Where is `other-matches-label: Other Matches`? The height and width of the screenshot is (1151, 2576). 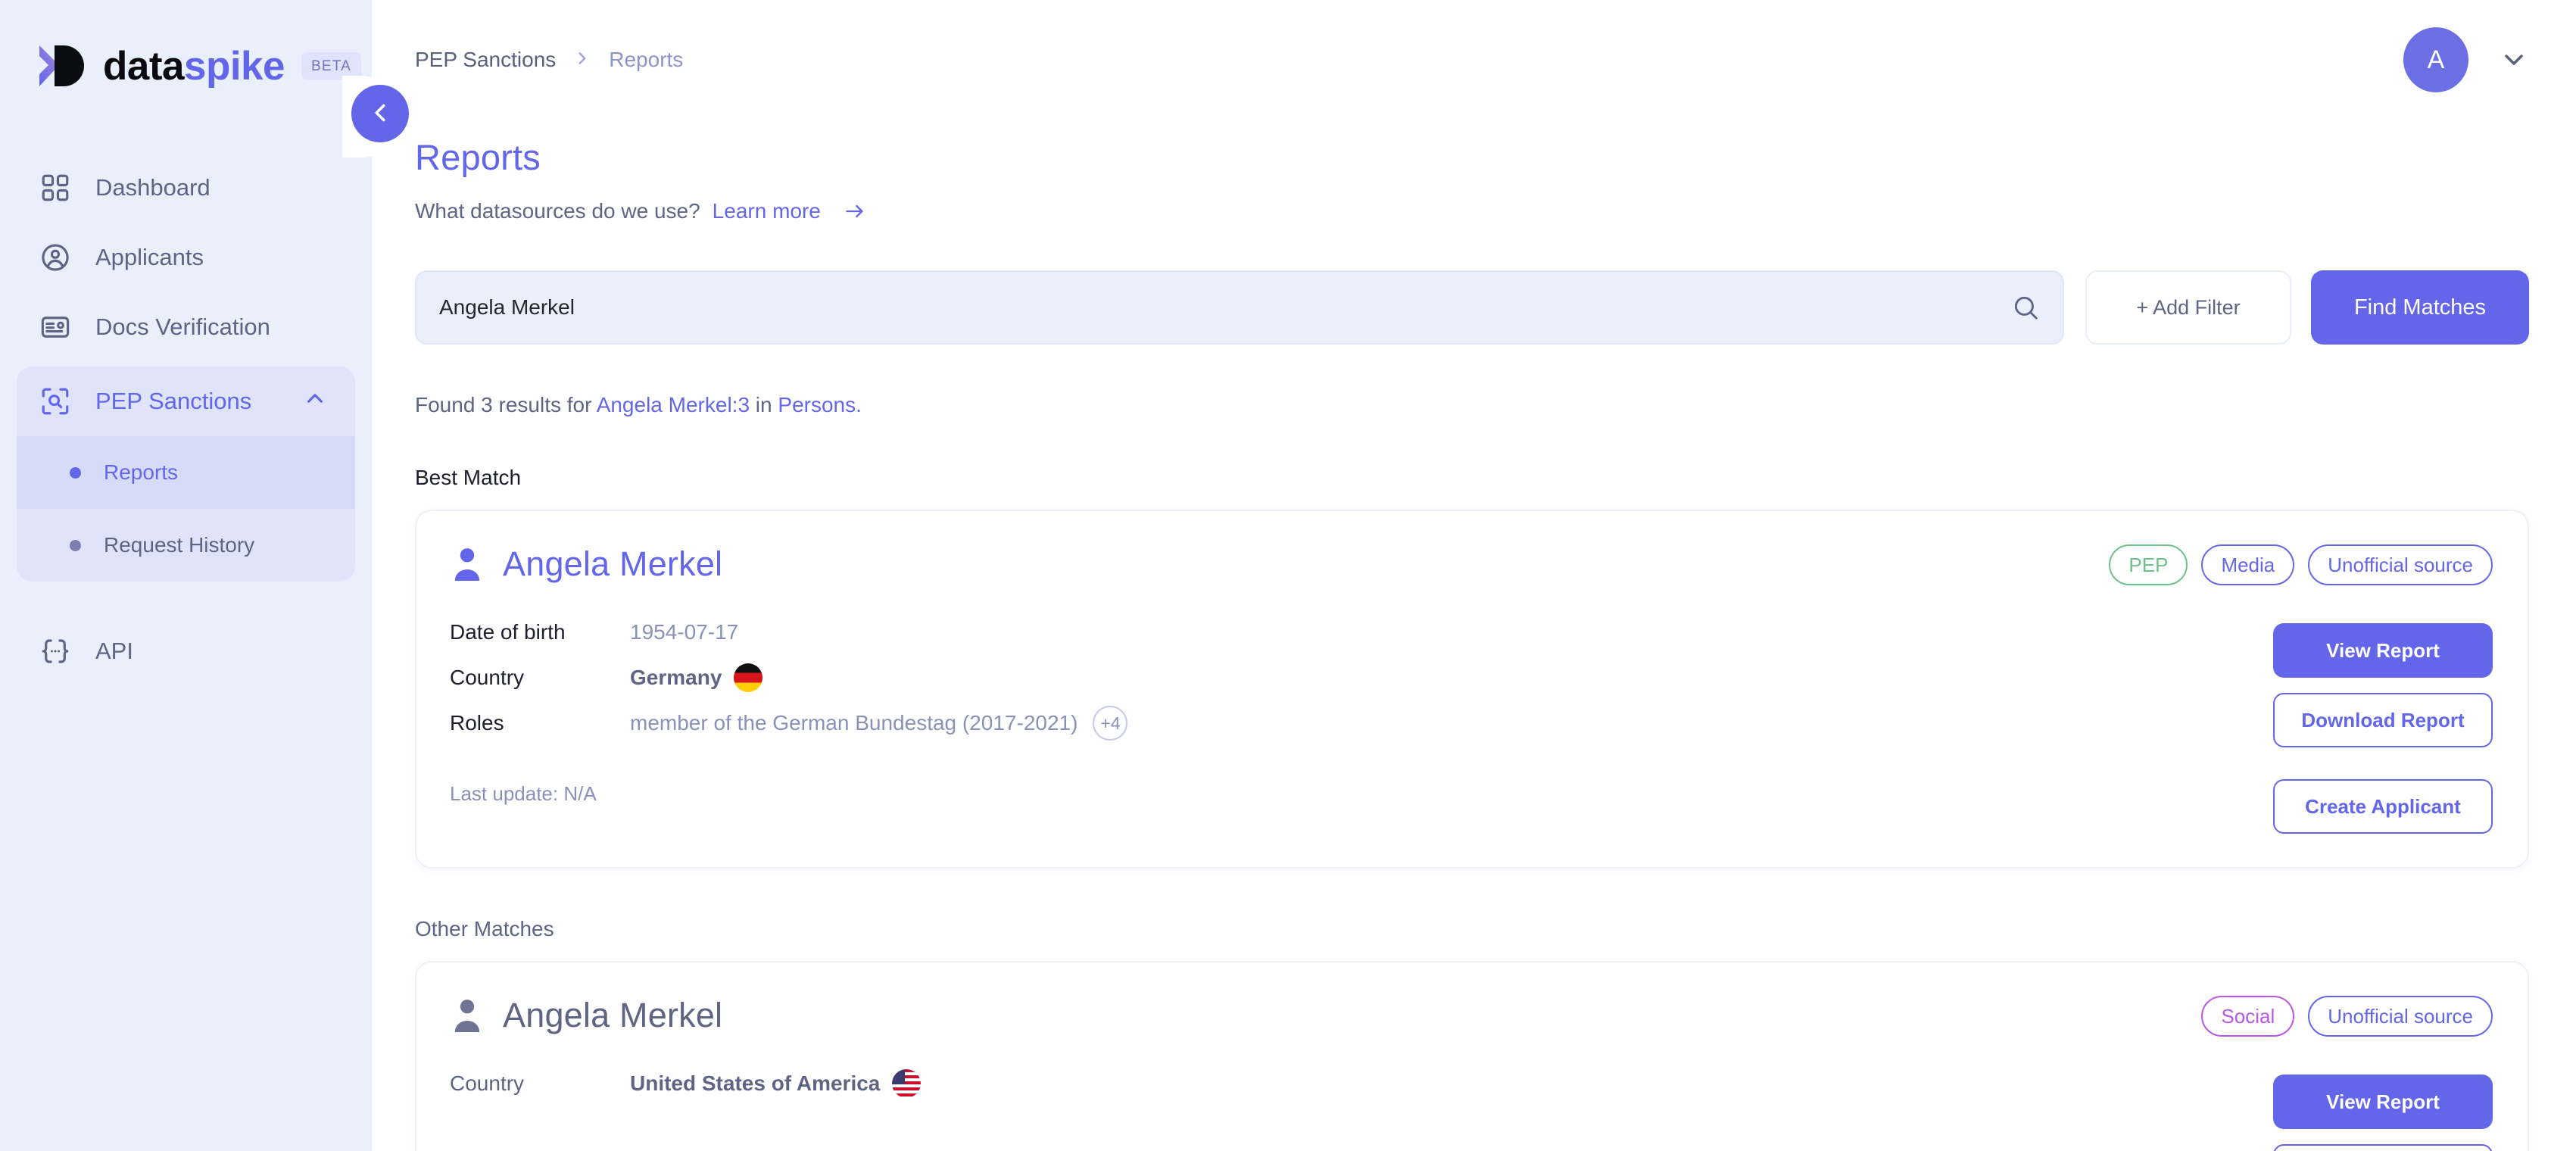 other-matches-label: Other Matches is located at coordinates (484, 928).